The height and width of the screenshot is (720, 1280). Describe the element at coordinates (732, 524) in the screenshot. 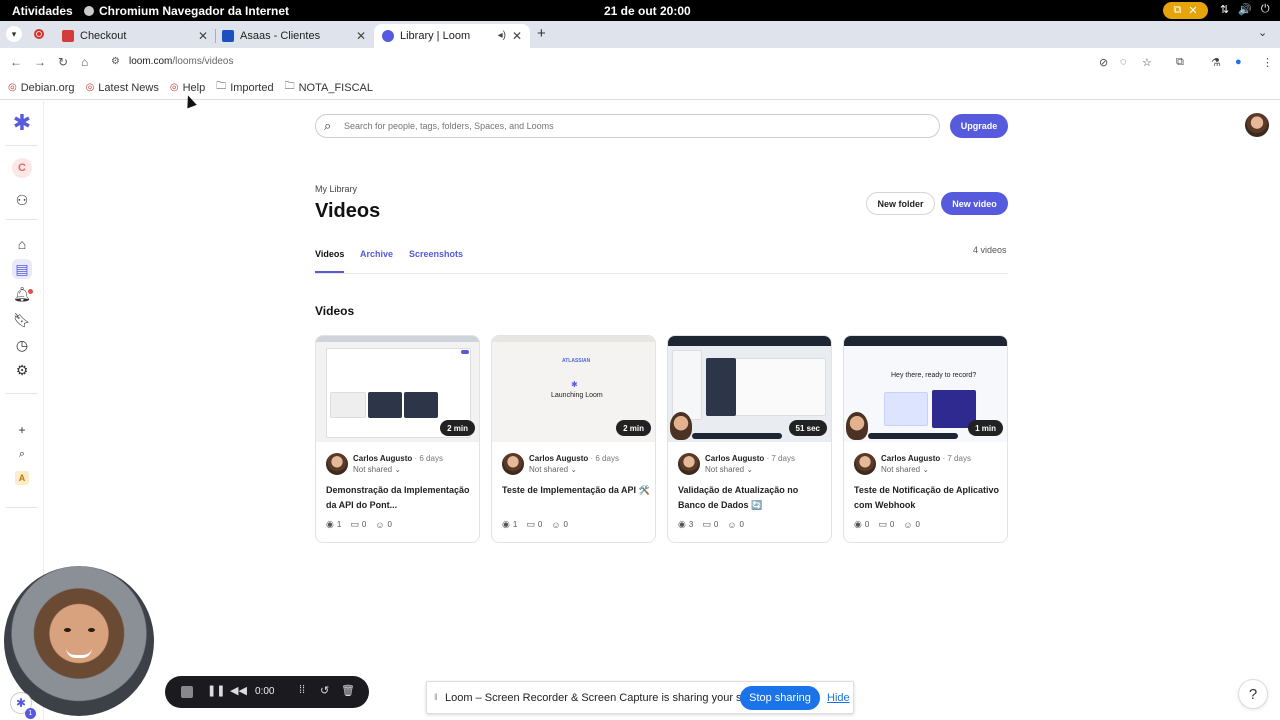

I see `reaction-smiley-icon: ☺` at that location.